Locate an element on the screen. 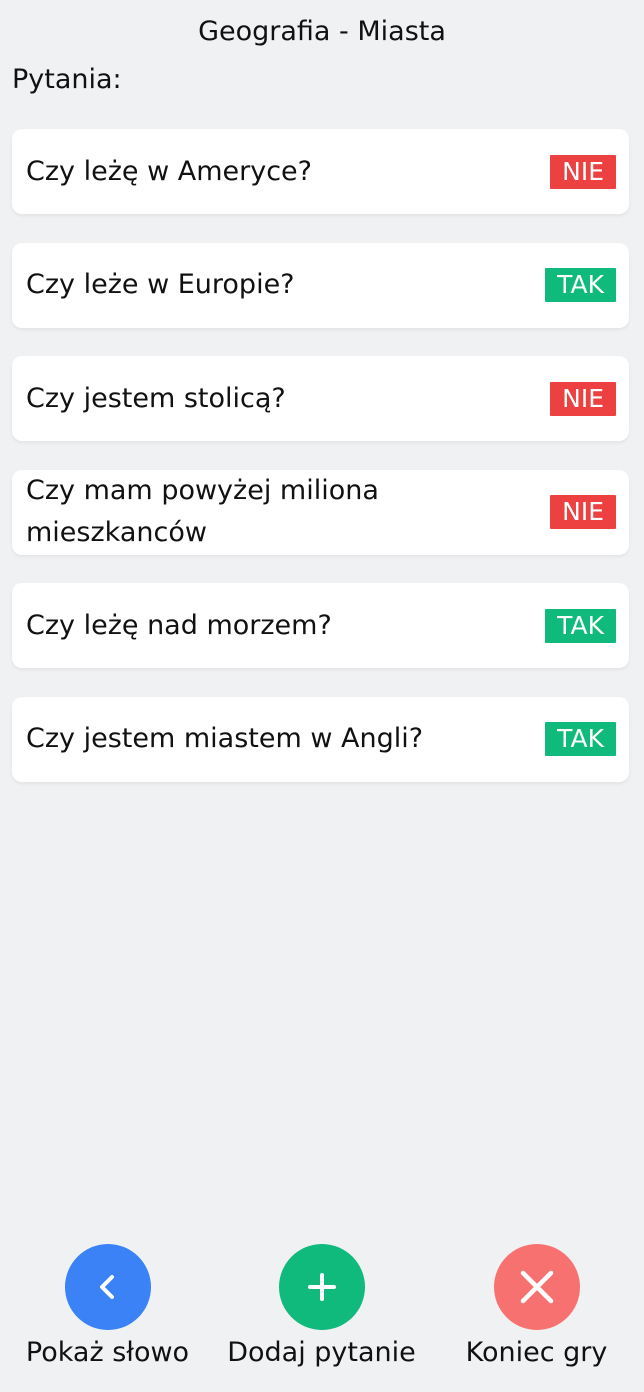  question-card: Czy jestem miastem w Angli? TAK is located at coordinates (320, 739).